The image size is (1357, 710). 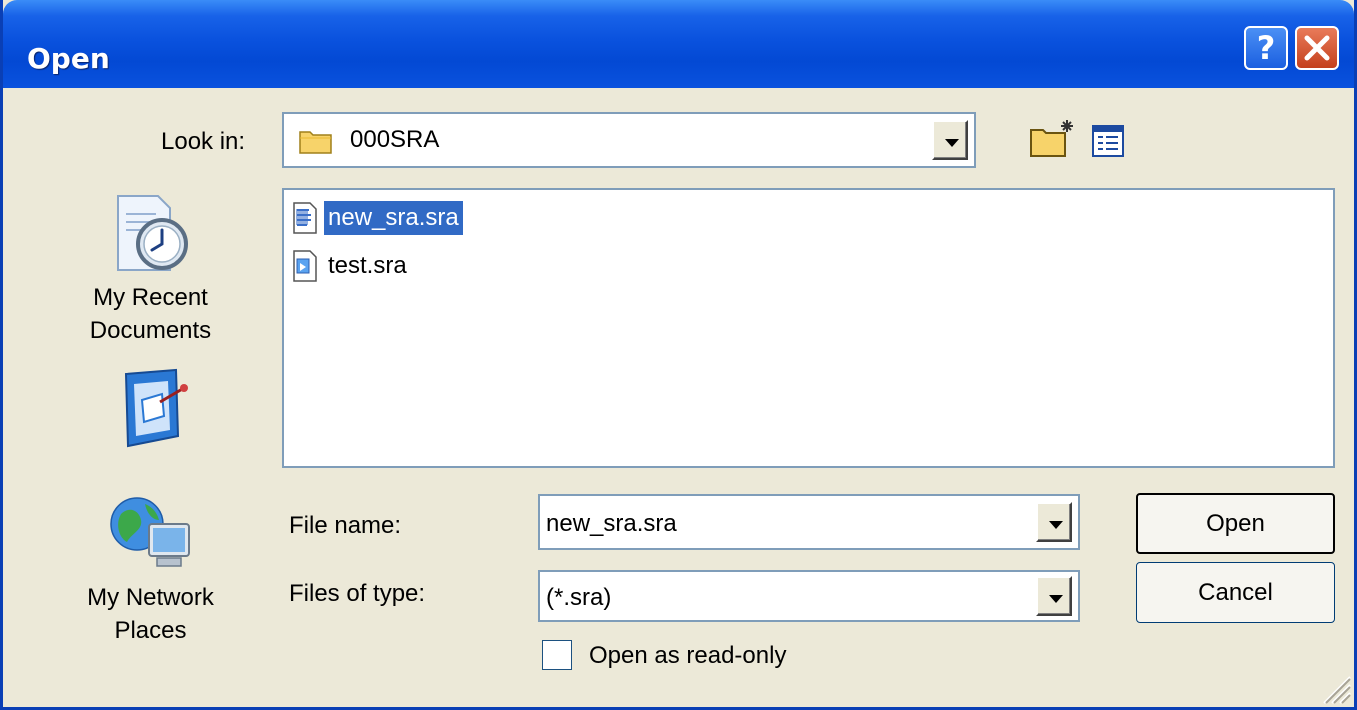 I want to click on resize-grip-icon, so click(x=1335, y=688).